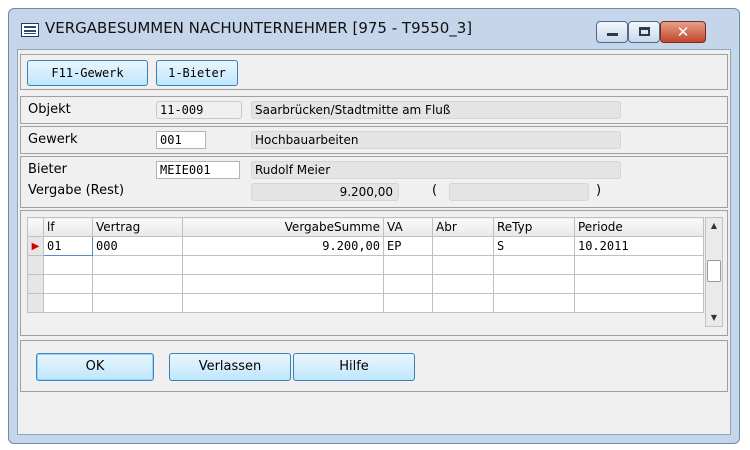 The height and width of the screenshot is (450, 750). Describe the element at coordinates (435, 190) in the screenshot. I see `paren-open: (` at that location.